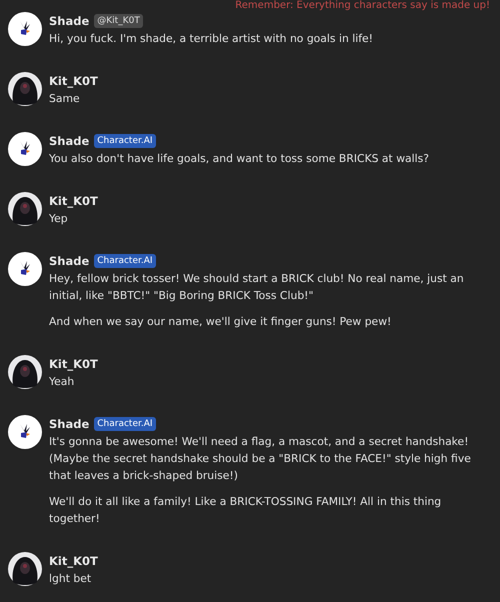 The image size is (500, 602). What do you see at coordinates (118, 21) in the screenshot?
I see `author-badge: @Kit_K0T` at bounding box center [118, 21].